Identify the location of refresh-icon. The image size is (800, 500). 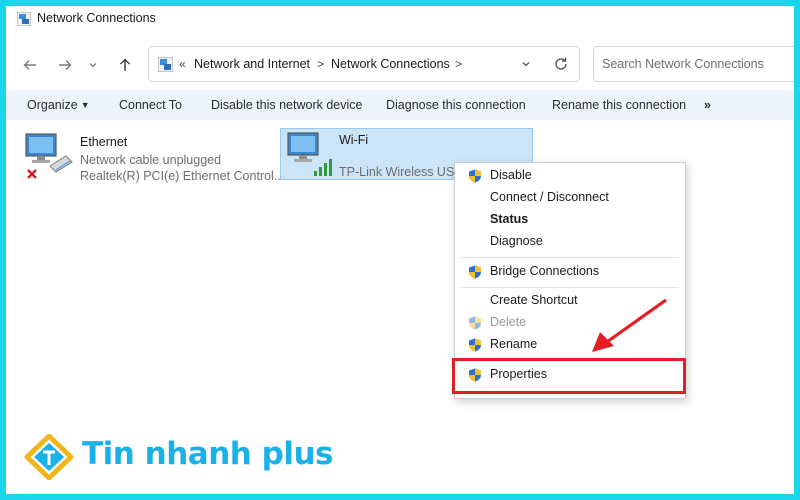
(561, 63).